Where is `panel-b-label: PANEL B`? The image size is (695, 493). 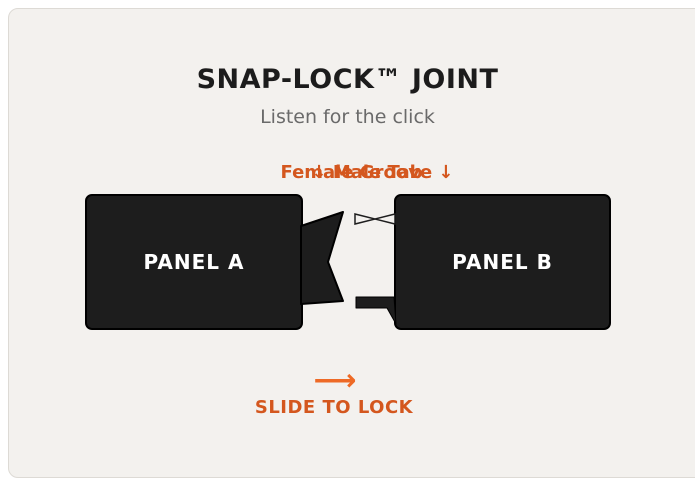
panel-b-label: PANEL B is located at coordinates (502, 262).